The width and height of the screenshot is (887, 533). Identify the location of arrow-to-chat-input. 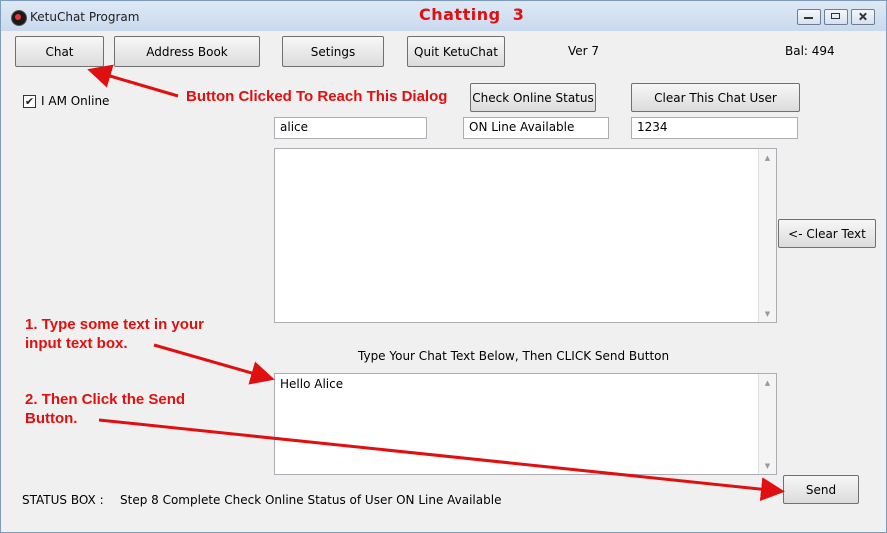
(214, 364).